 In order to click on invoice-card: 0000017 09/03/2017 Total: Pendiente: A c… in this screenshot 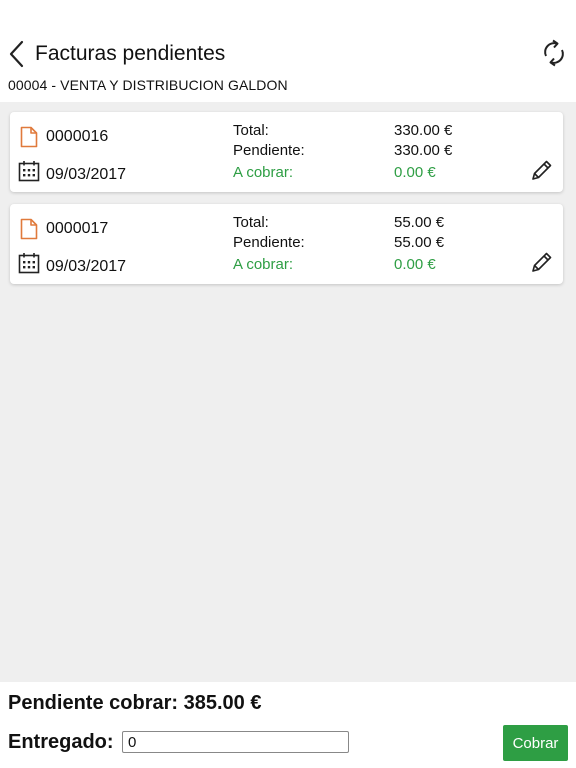, I will do `click(286, 244)`.